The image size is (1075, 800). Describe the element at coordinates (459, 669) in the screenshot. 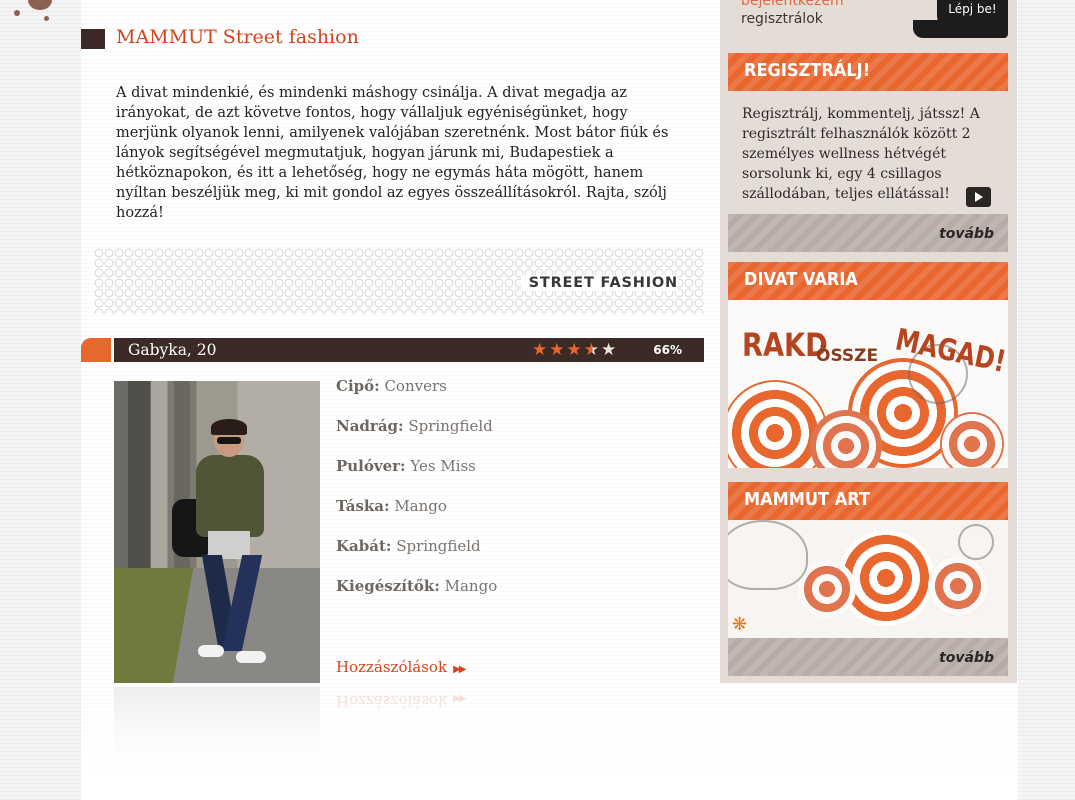

I see `double-arrow-icon: ▶▶` at that location.